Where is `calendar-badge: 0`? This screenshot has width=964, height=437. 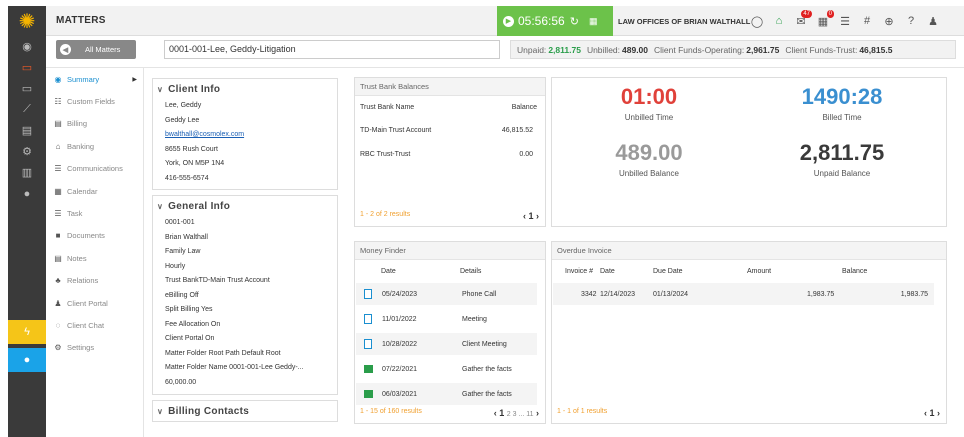 calendar-badge: 0 is located at coordinates (830, 13).